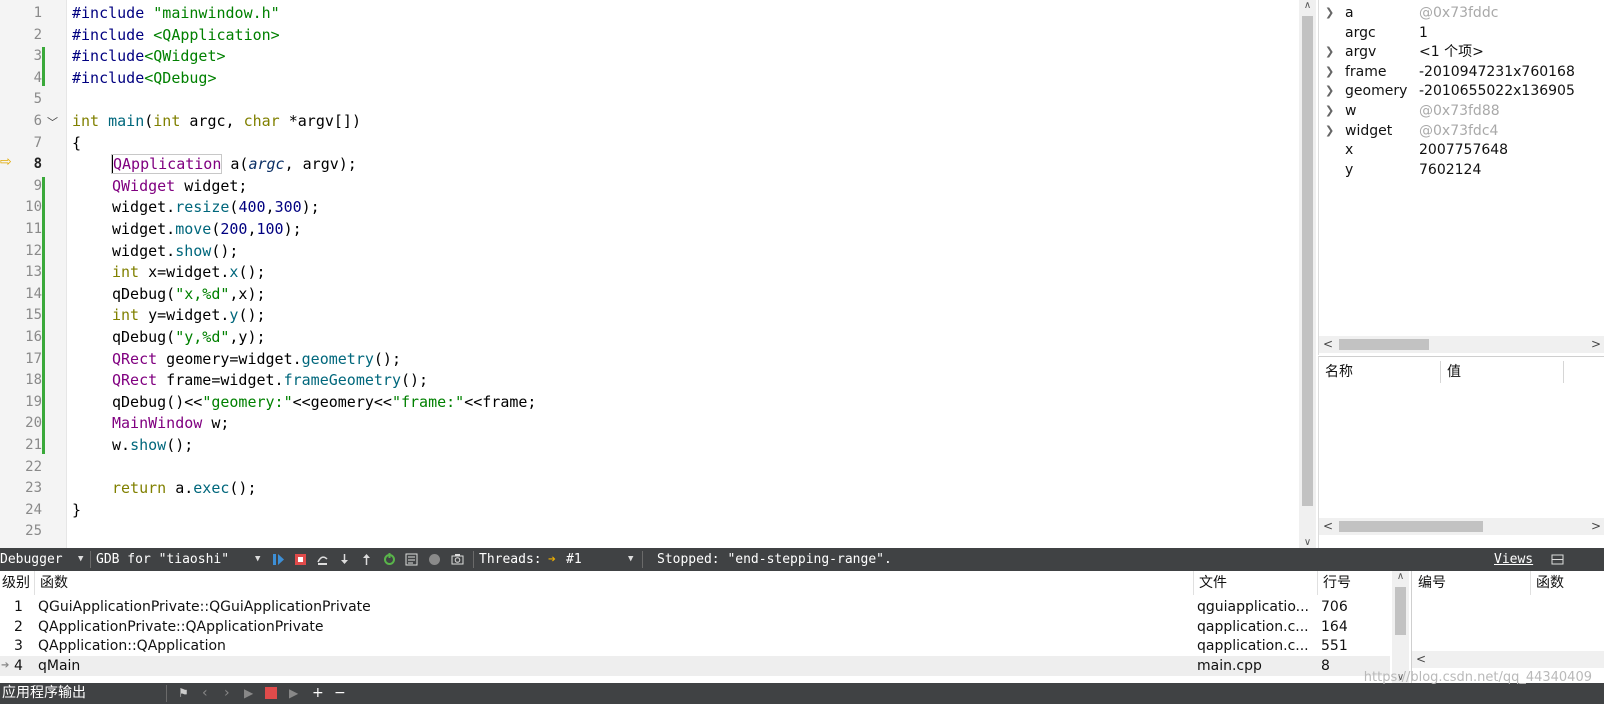  I want to click on line-number: 18, so click(21, 380).